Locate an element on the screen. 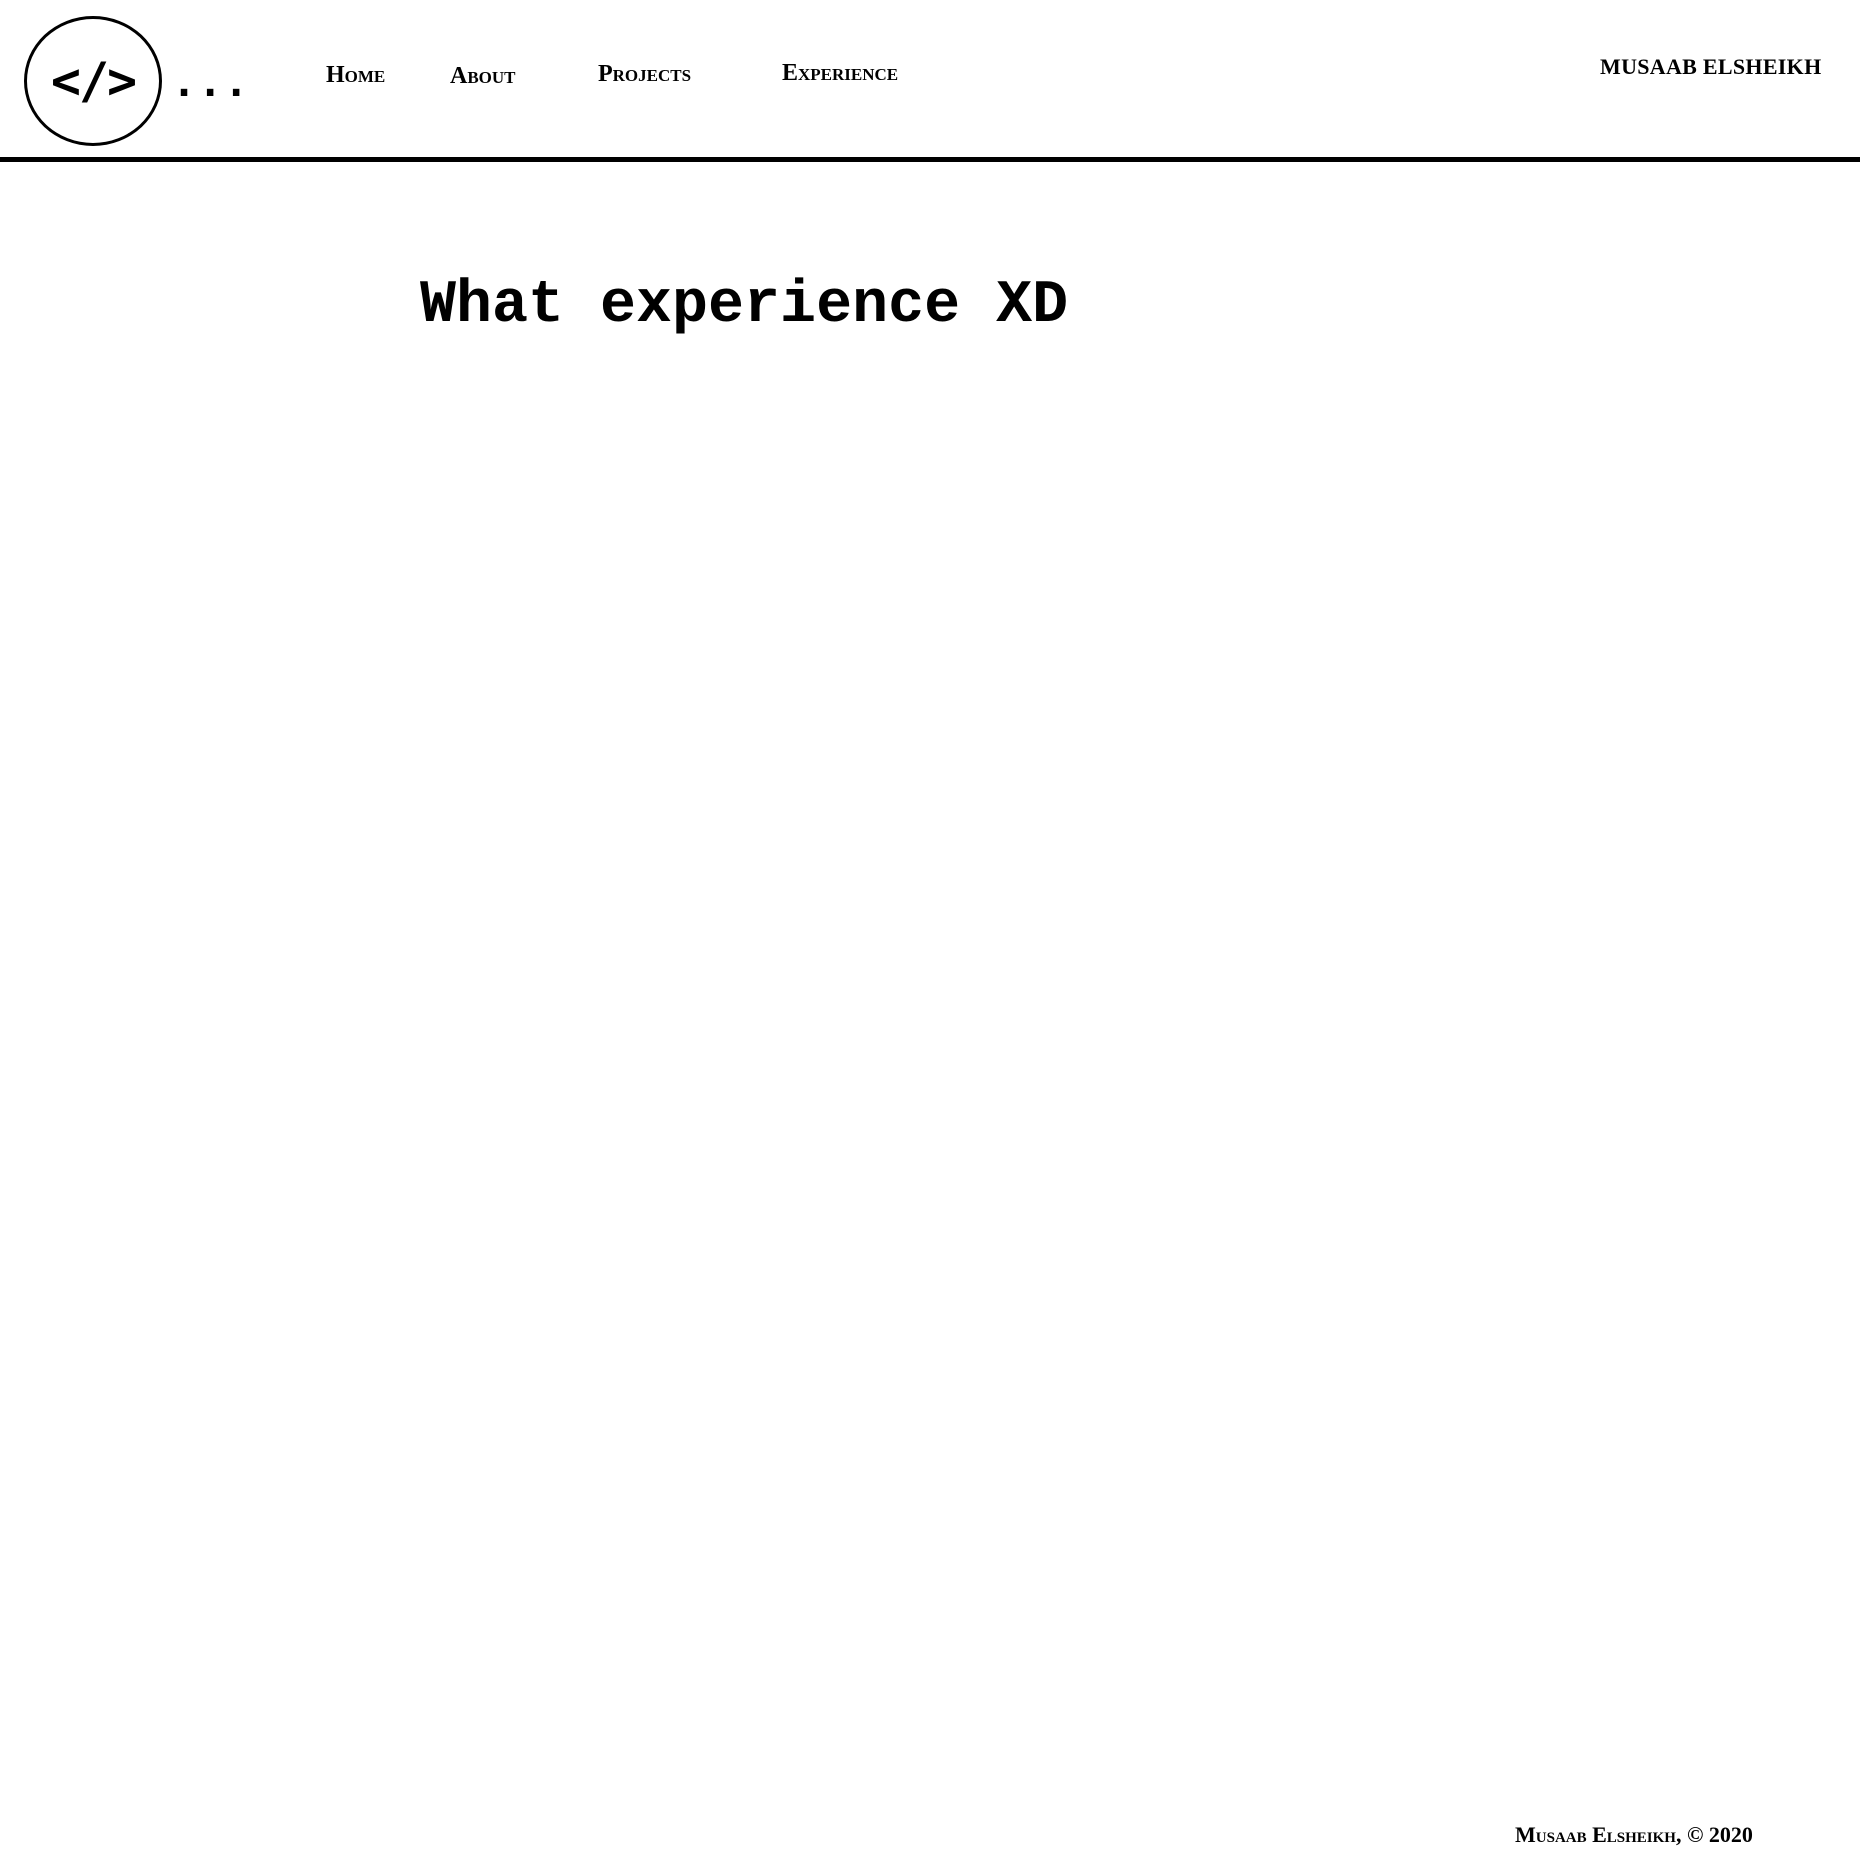  footer-copyright: Musaab Elsheikh, © 2020 is located at coordinates (1634, 1834).